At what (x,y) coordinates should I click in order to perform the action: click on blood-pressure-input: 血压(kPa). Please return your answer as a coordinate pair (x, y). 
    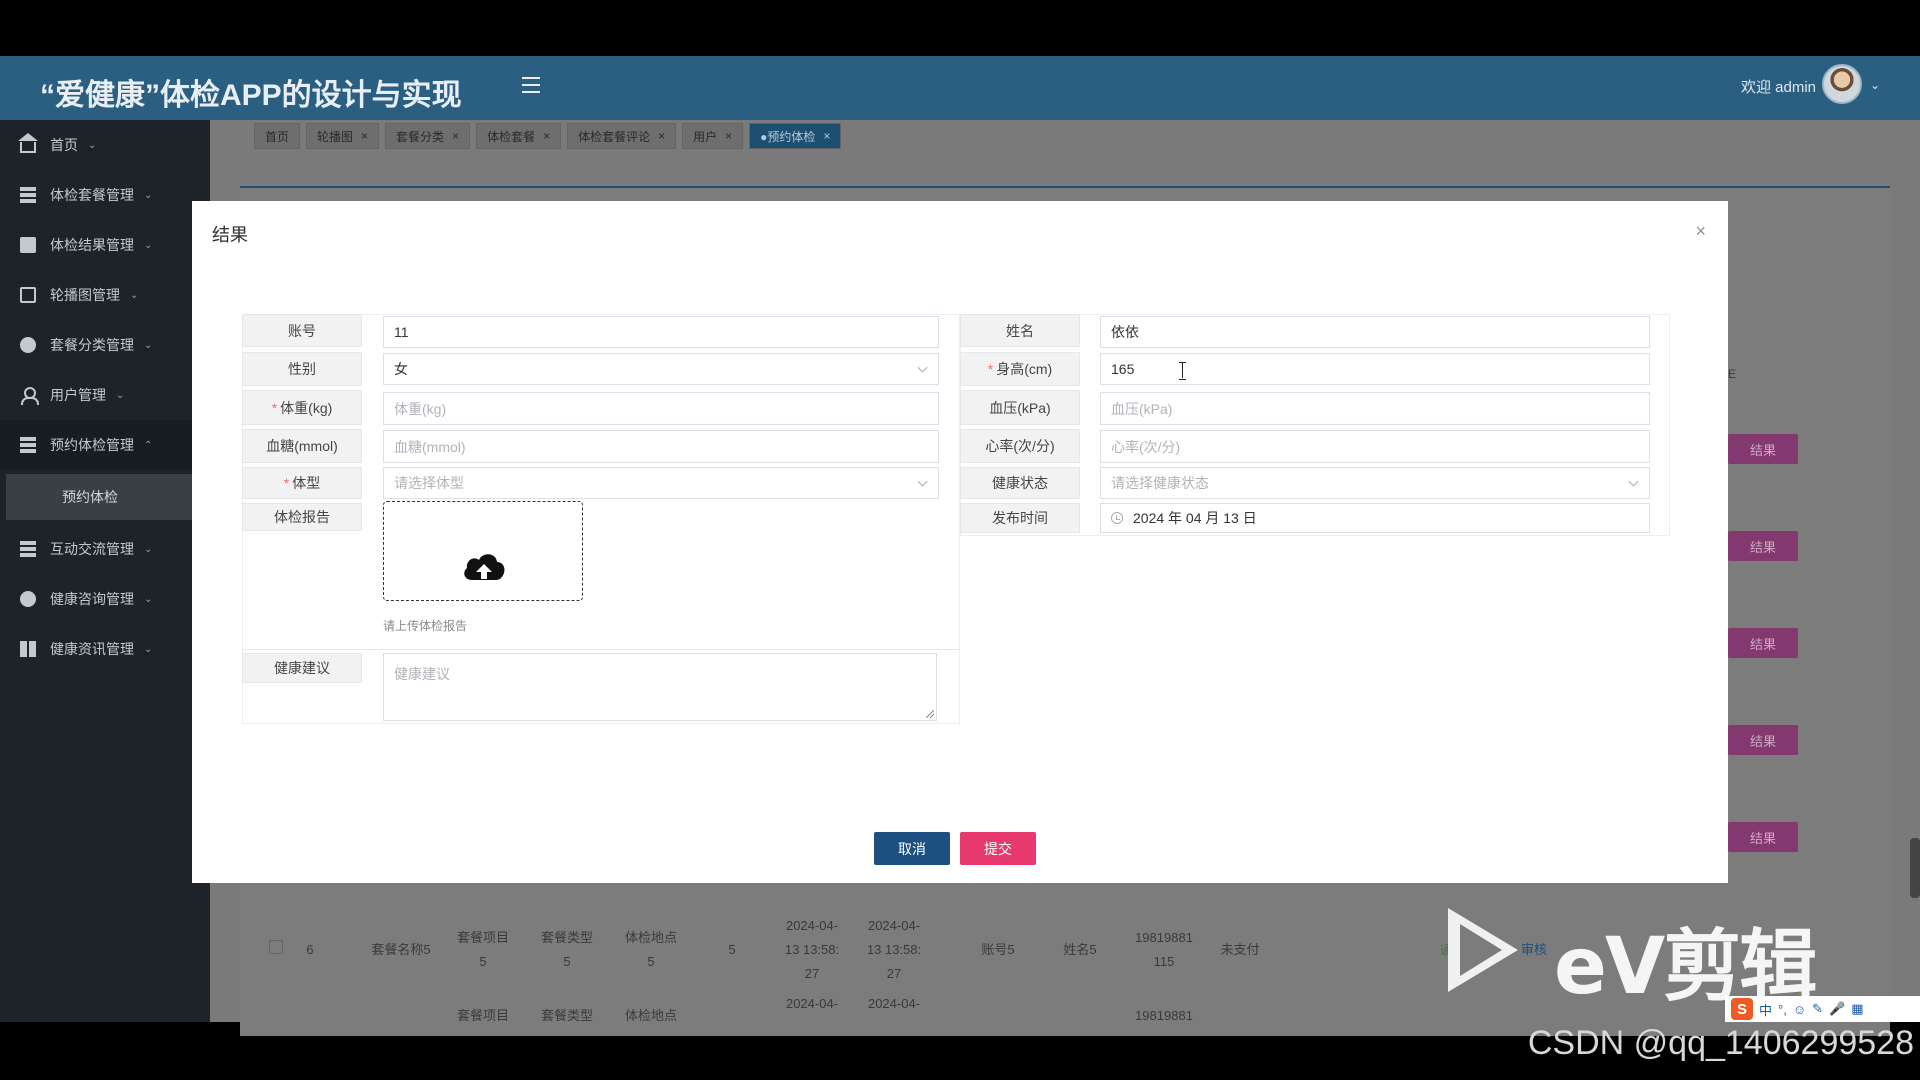
    Looking at the image, I should click on (1375, 408).